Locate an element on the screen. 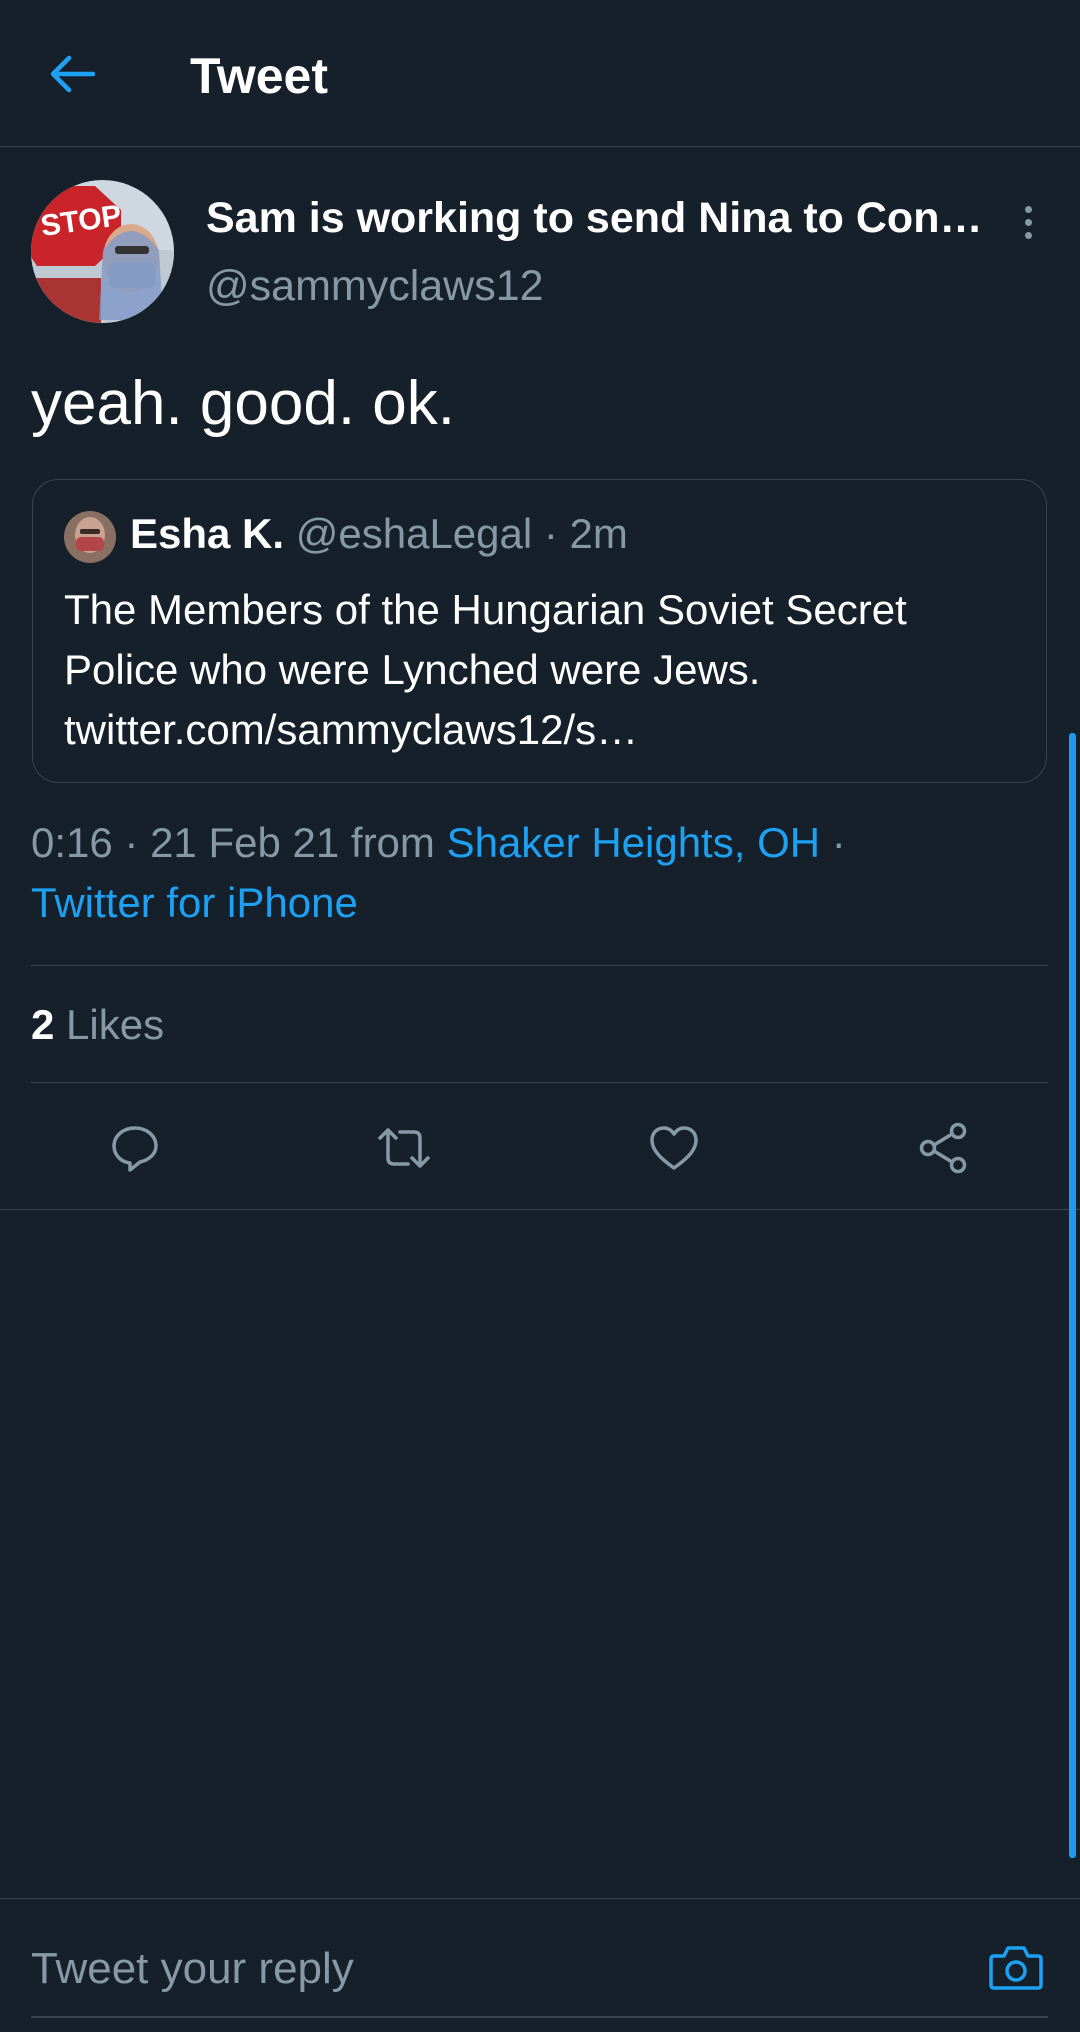 This screenshot has width=1080, height=2032. likes-count: 2 Likes is located at coordinates (97, 1025).